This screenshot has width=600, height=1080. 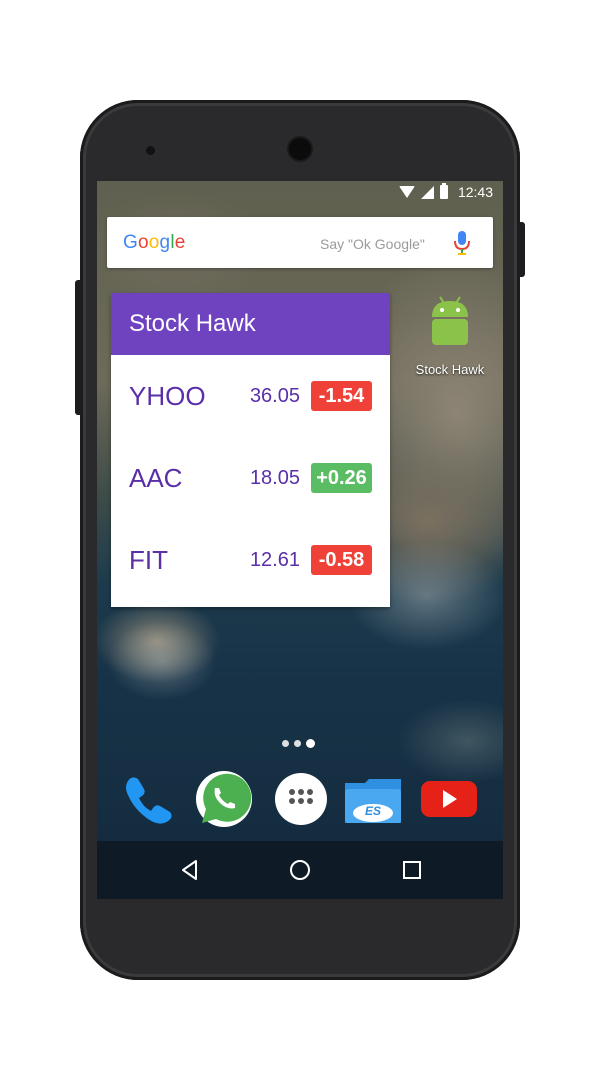 I want to click on whatsapp-icon, so click(x=224, y=799).